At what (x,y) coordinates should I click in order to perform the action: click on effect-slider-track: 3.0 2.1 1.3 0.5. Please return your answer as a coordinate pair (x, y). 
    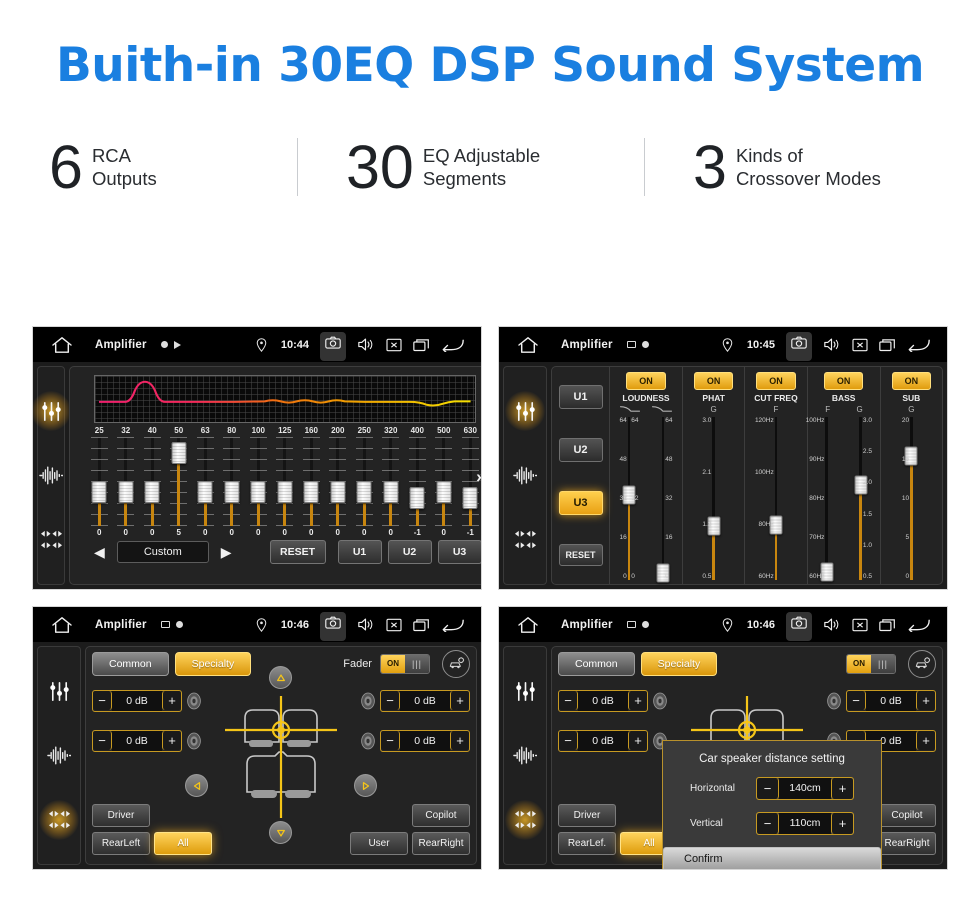
    Looking at the image, I should click on (711, 498).